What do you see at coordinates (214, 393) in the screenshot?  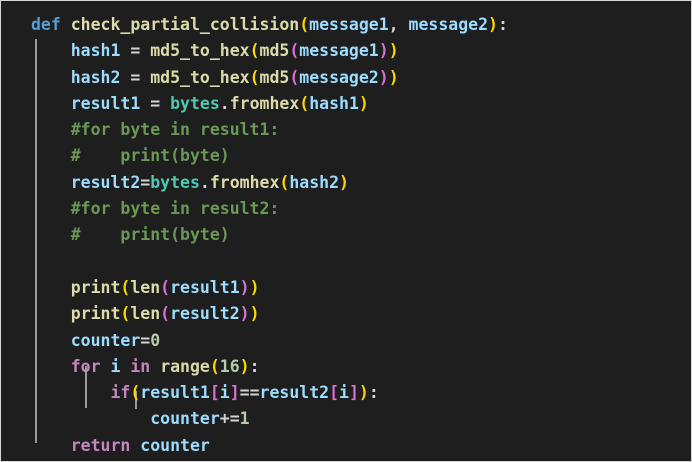 I see `code-token: [` at bounding box center [214, 393].